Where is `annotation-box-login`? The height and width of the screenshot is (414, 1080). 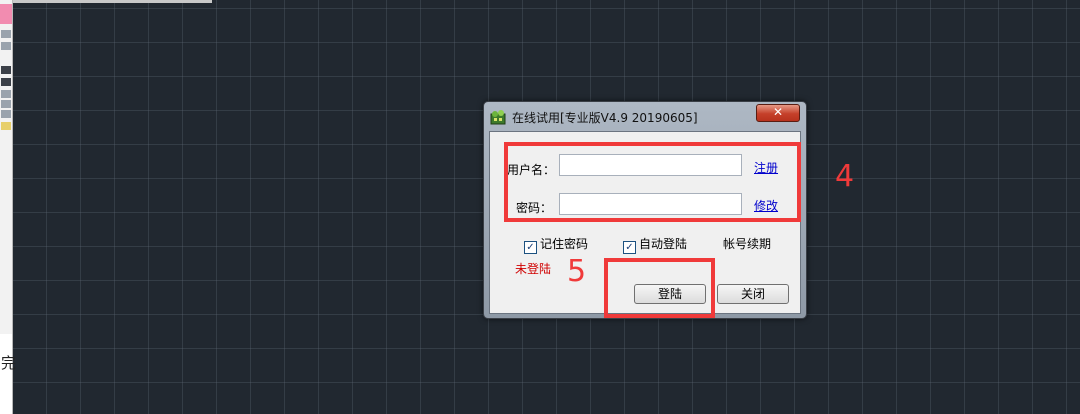 annotation-box-login is located at coordinates (659, 288).